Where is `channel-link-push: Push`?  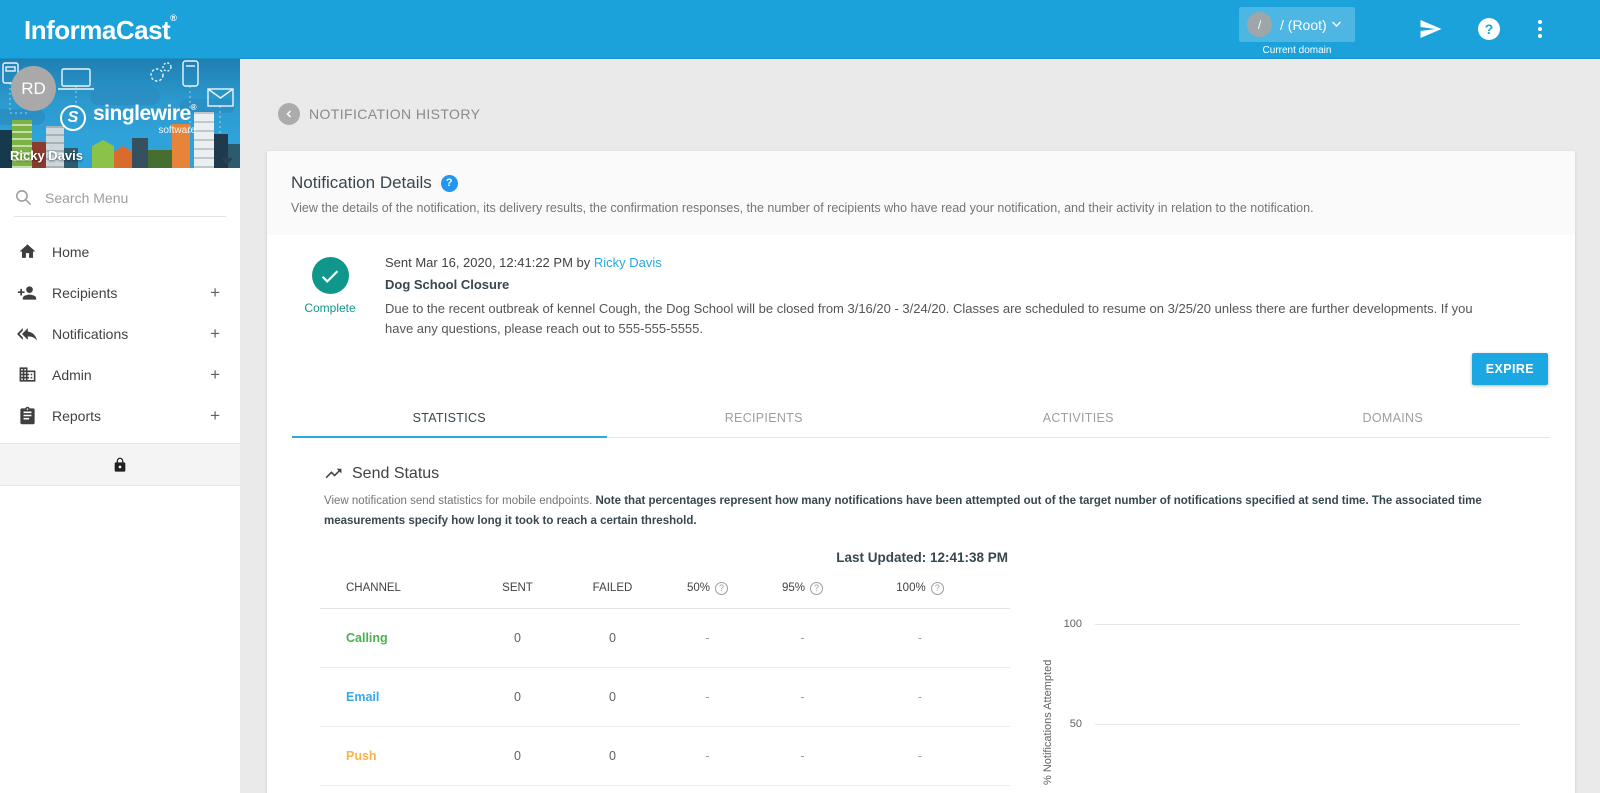 channel-link-push: Push is located at coordinates (395, 756).